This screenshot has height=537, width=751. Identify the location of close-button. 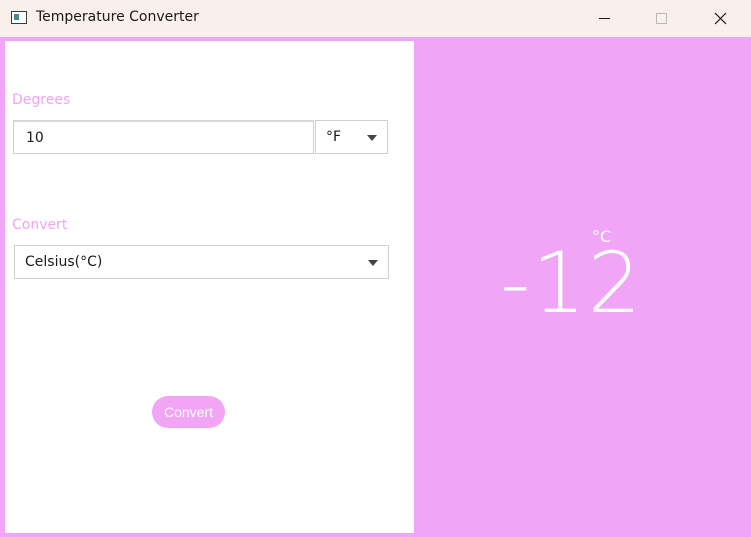
(720, 18).